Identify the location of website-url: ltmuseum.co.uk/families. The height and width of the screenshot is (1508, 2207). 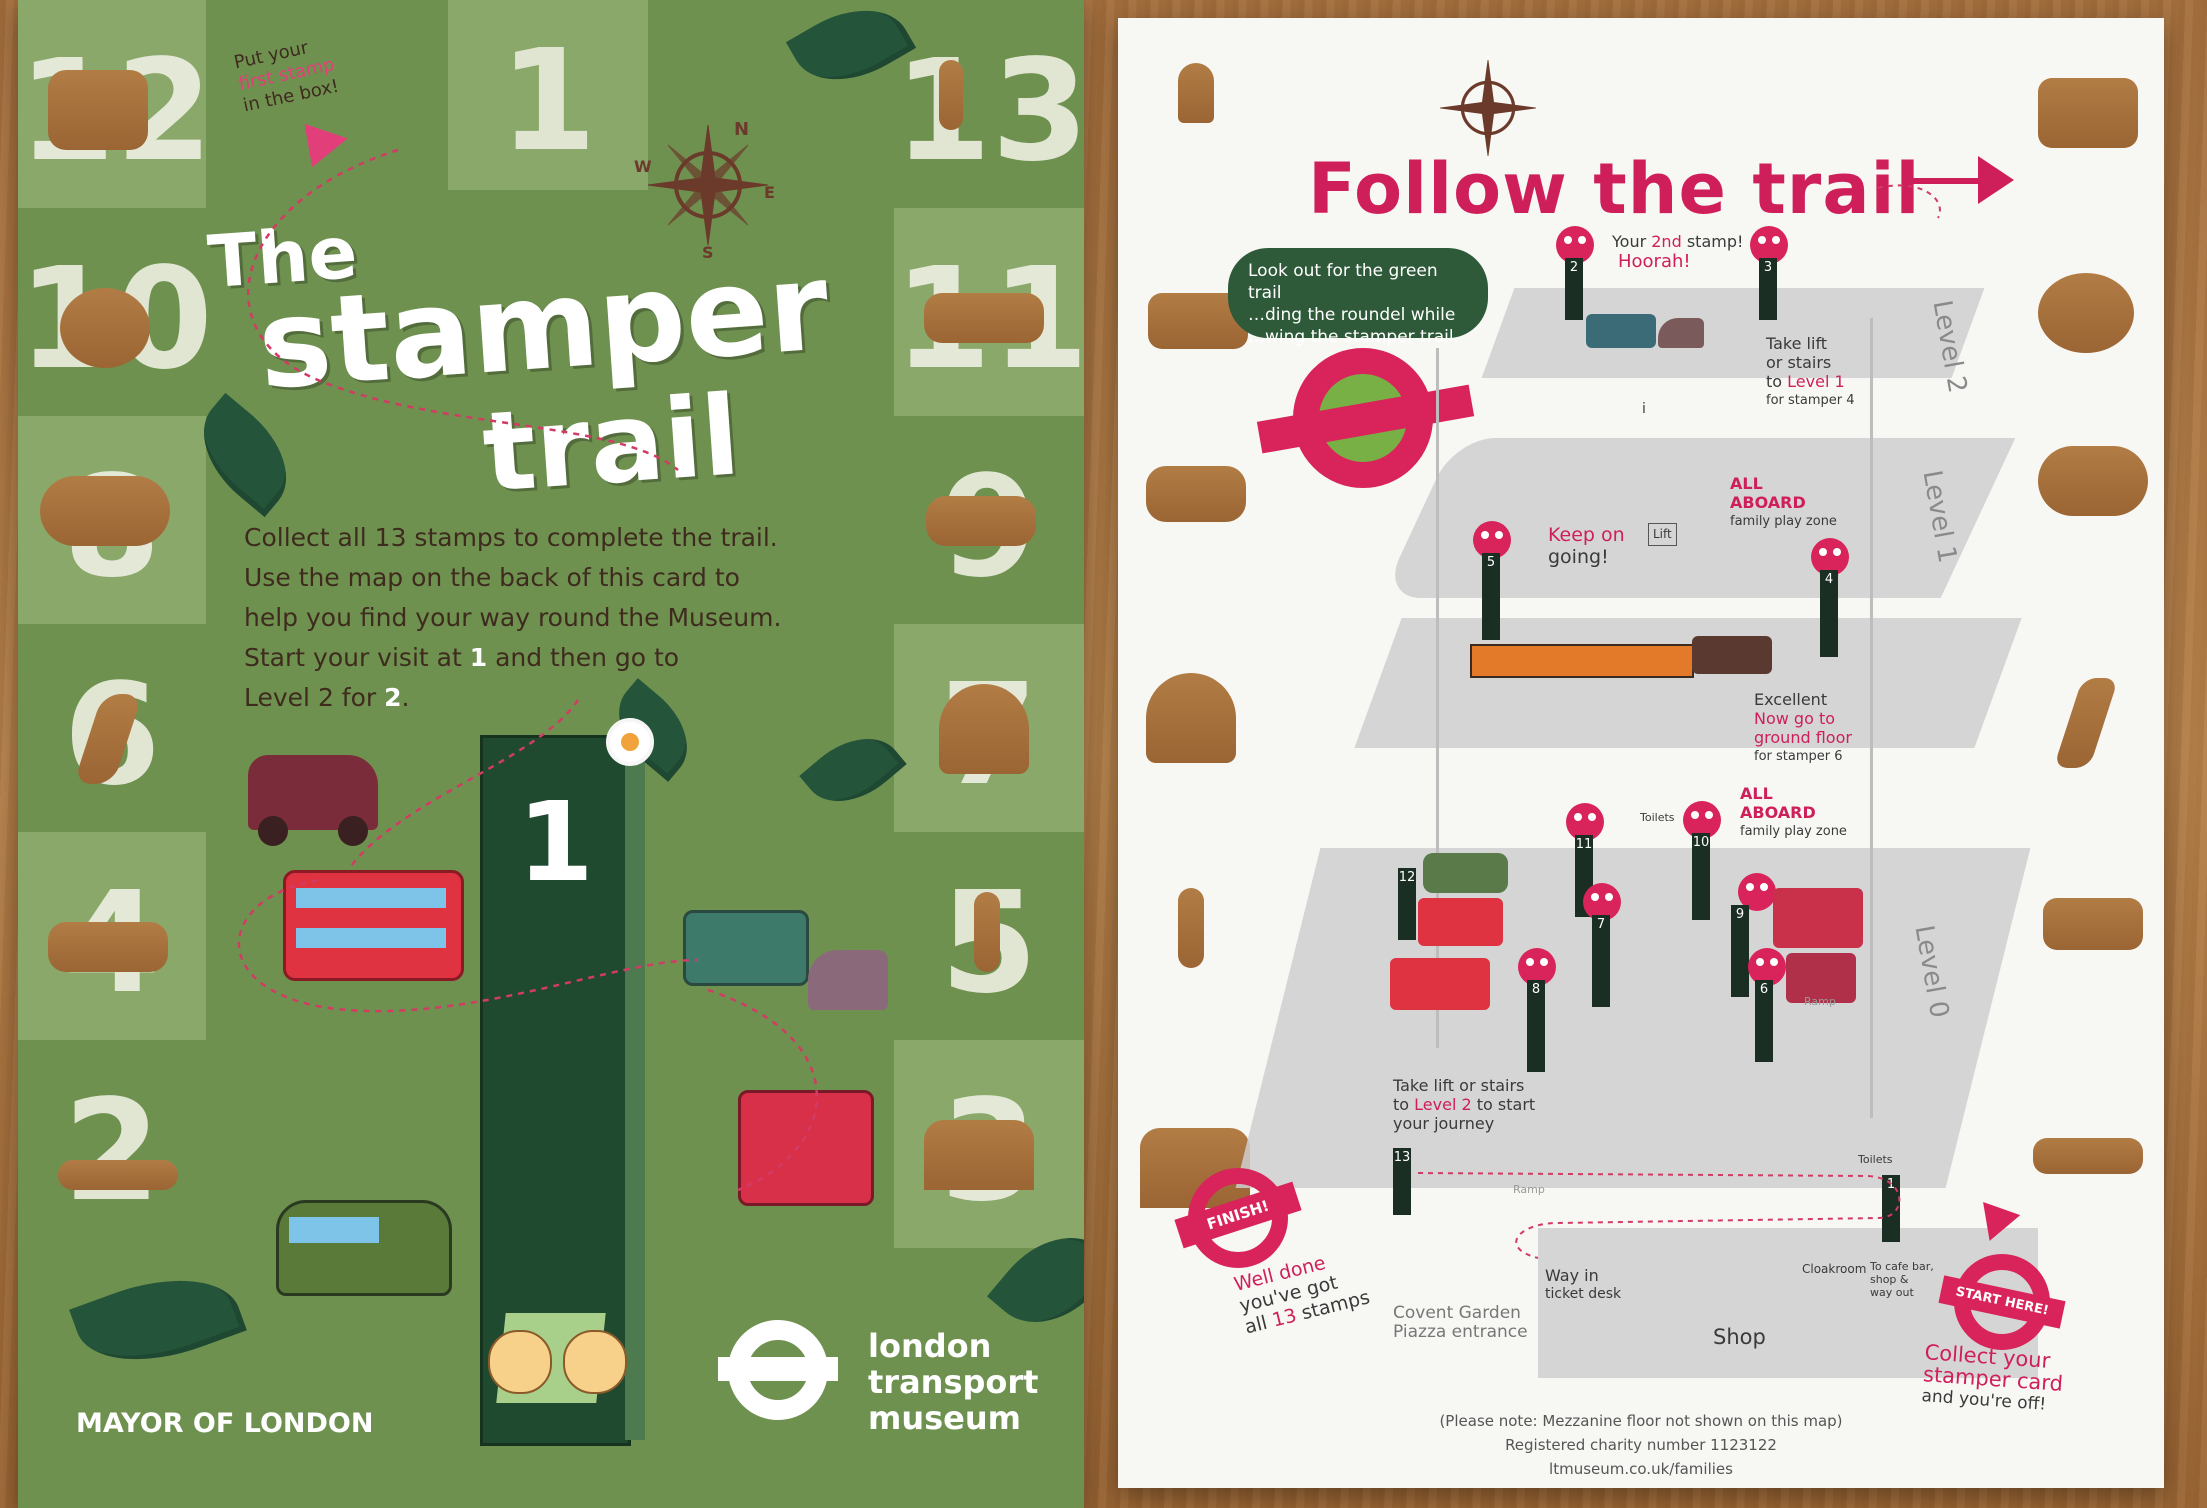
(1641, 1469).